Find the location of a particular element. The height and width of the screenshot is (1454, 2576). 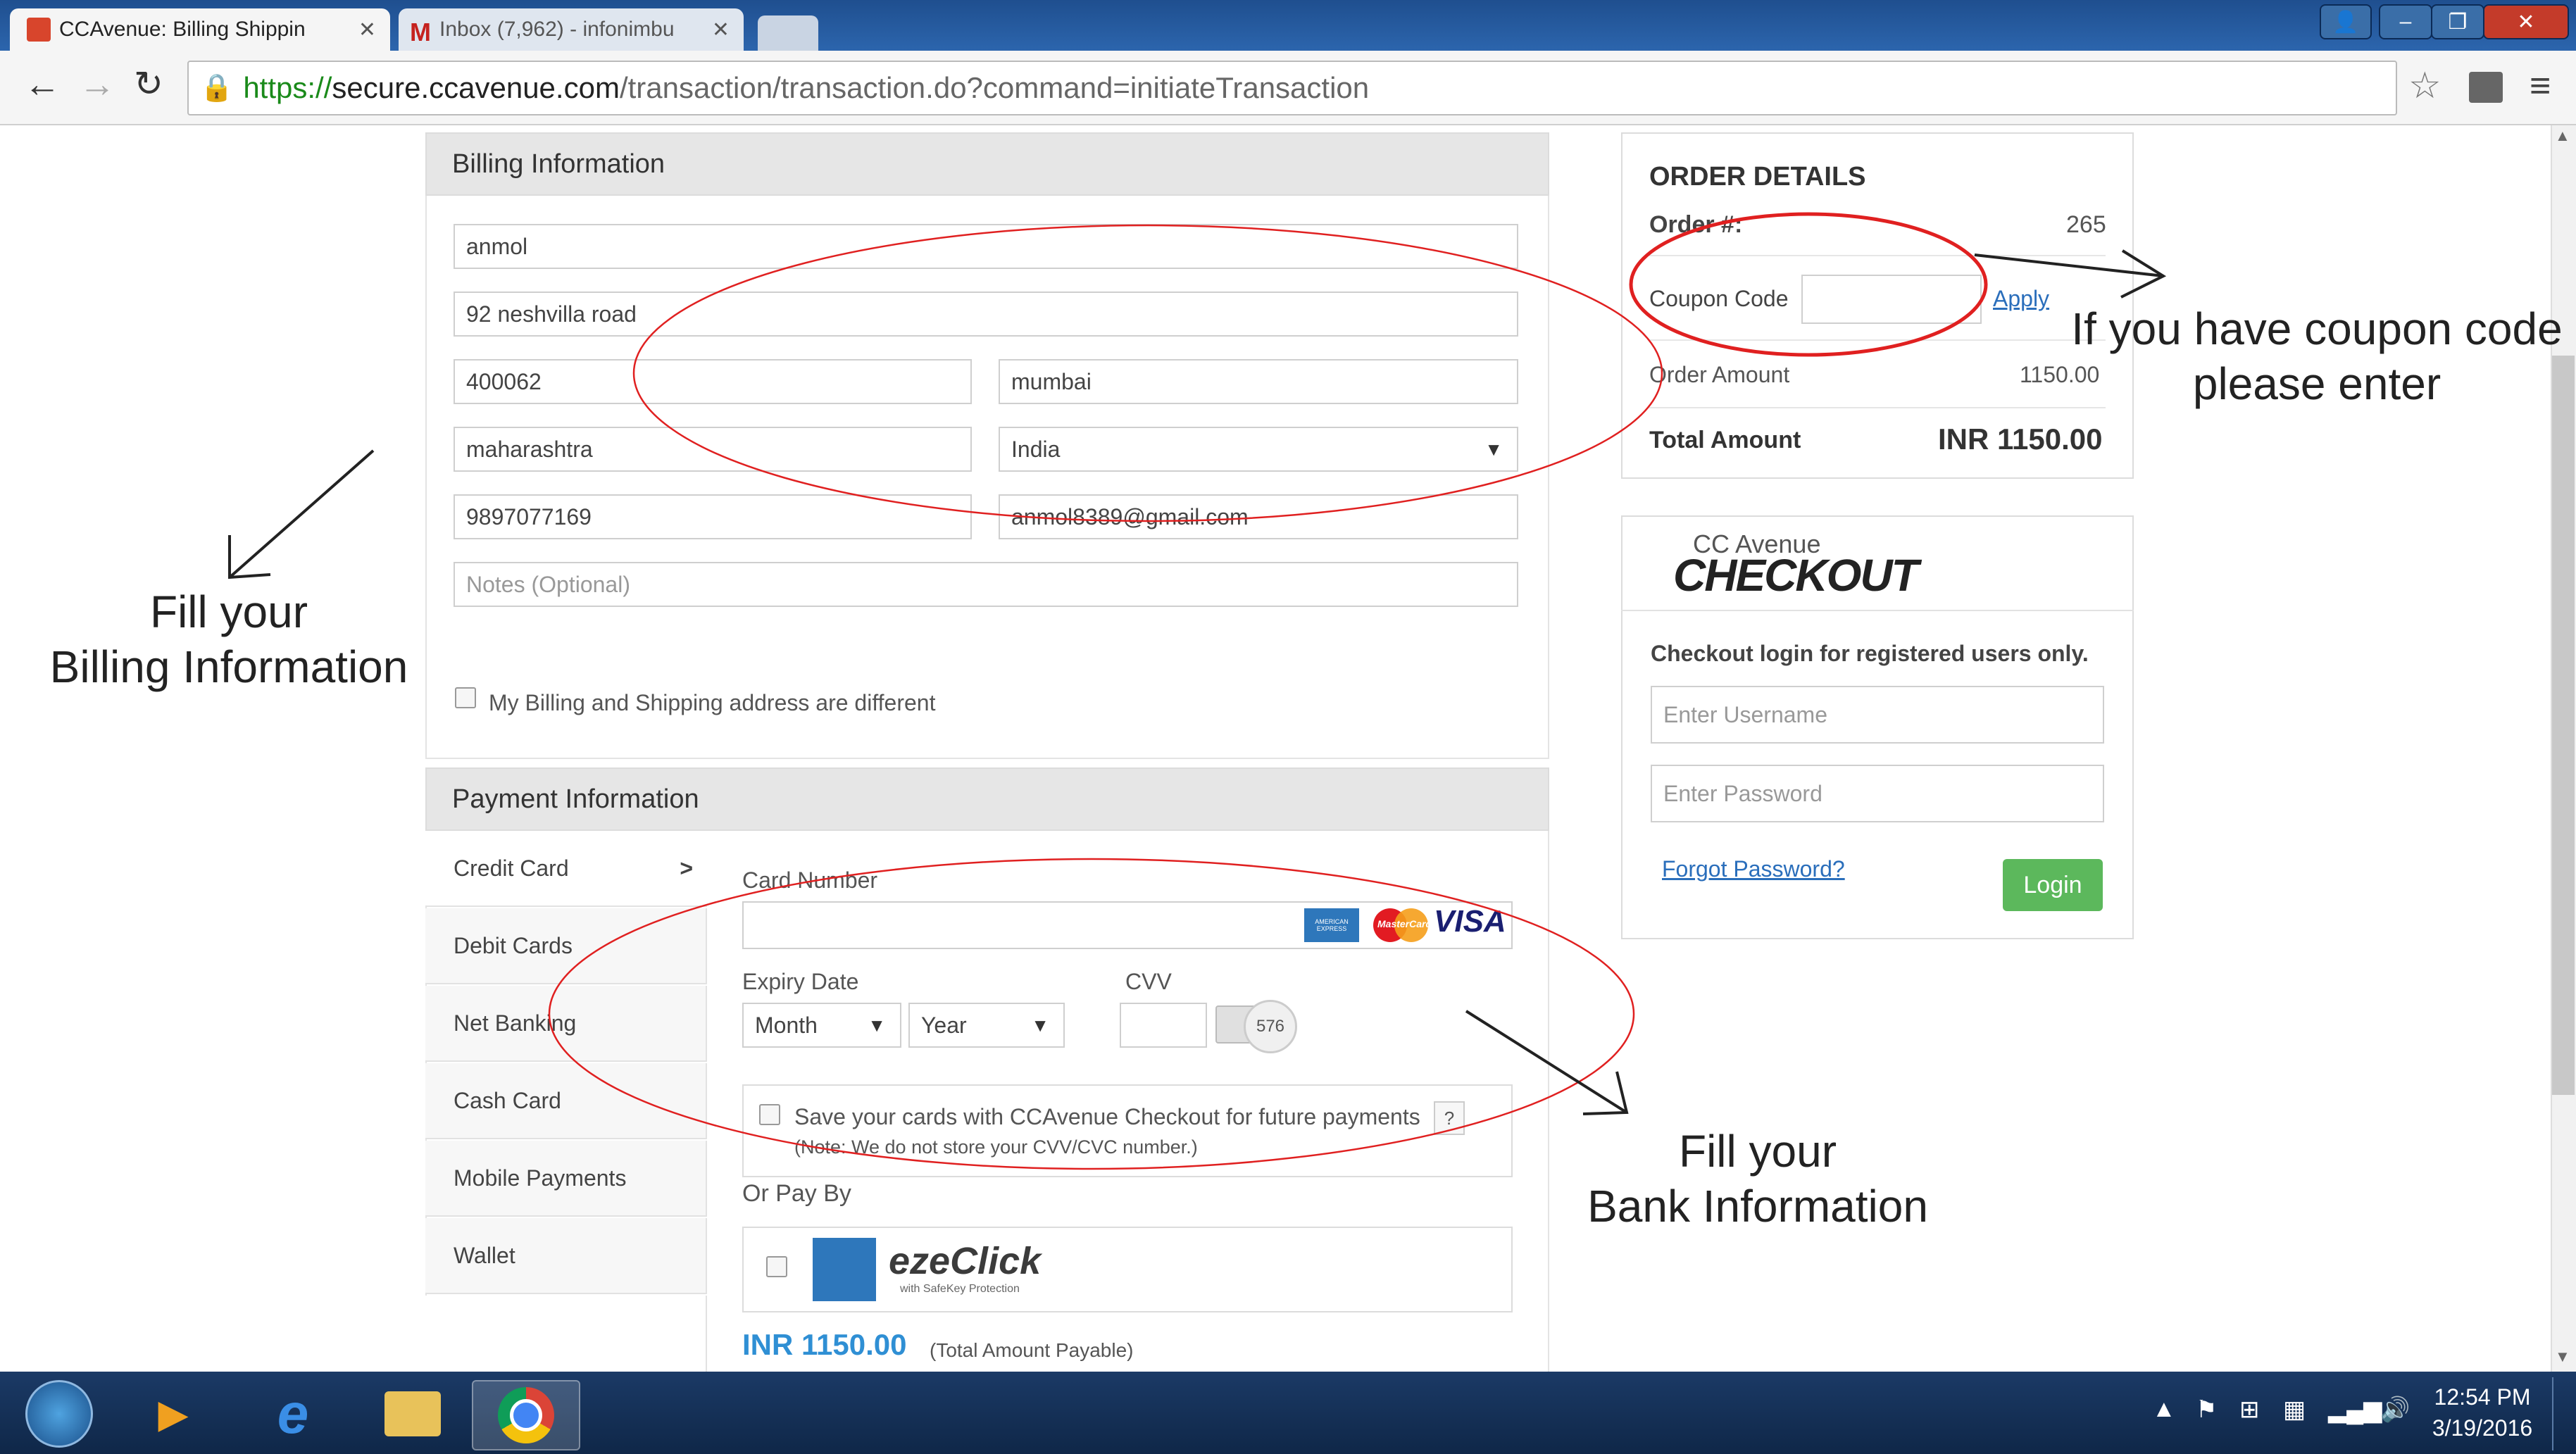

show-hidden-icons-icon: ▲ is located at coordinates (2164, 1409).